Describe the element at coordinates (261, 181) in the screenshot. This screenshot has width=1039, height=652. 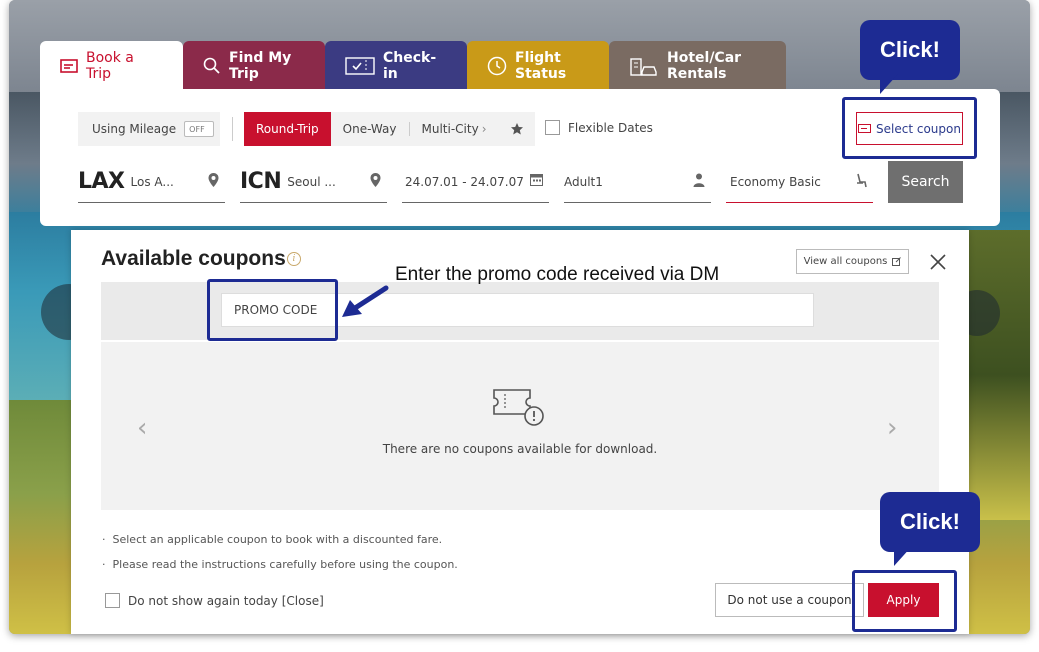
I see `destination-code: ICN` at that location.